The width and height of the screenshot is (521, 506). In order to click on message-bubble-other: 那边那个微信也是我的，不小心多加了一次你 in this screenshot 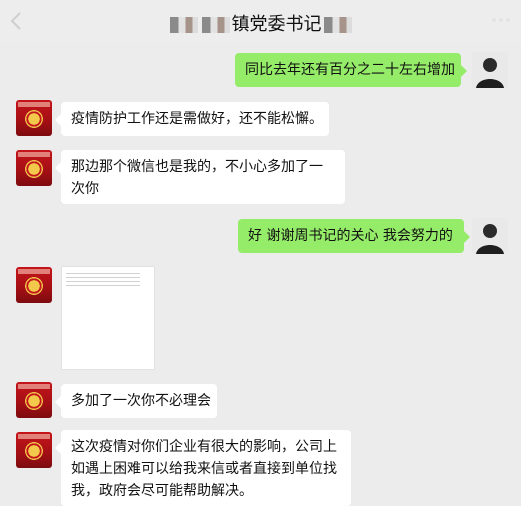, I will do `click(200, 177)`.